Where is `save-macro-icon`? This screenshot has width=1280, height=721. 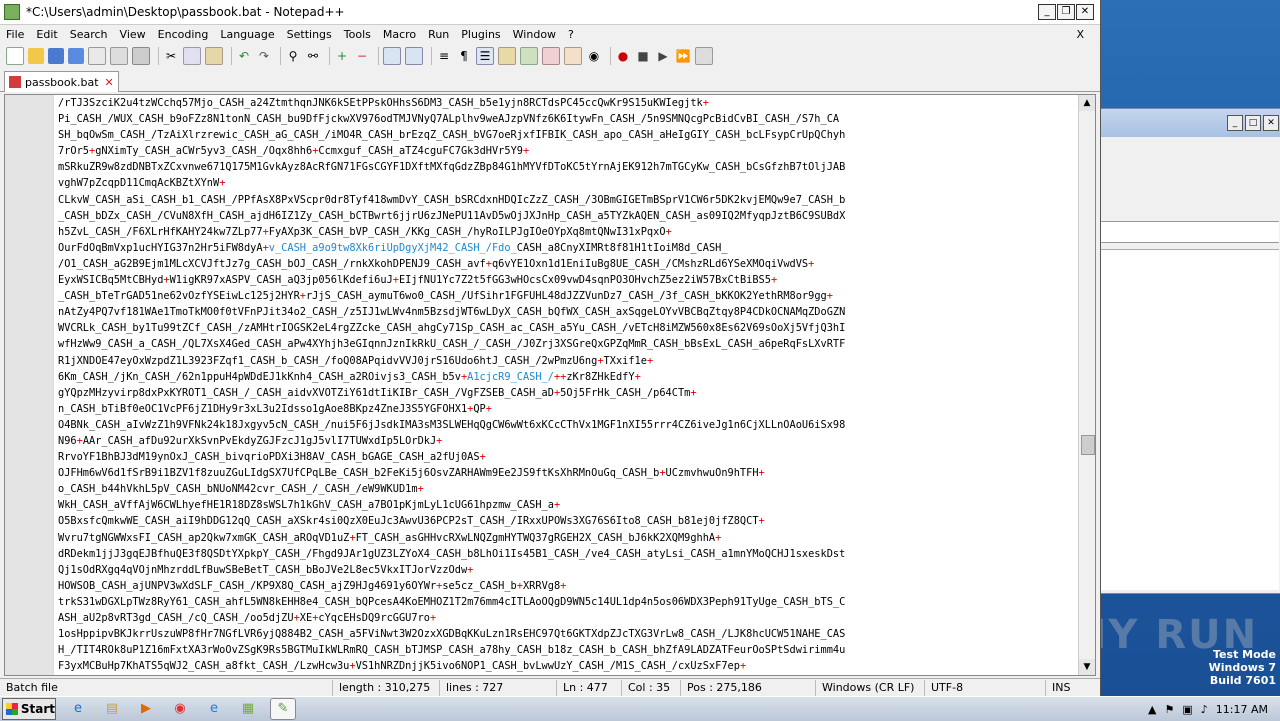 save-macro-icon is located at coordinates (704, 56).